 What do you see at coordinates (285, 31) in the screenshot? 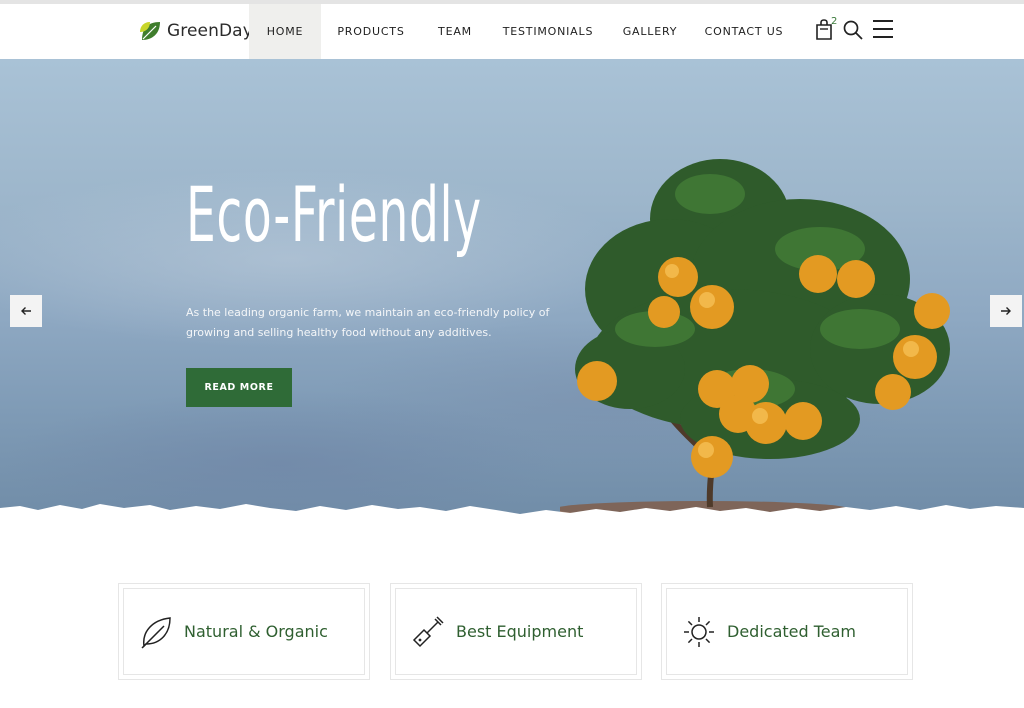
I see `nav-home: HOME` at bounding box center [285, 31].